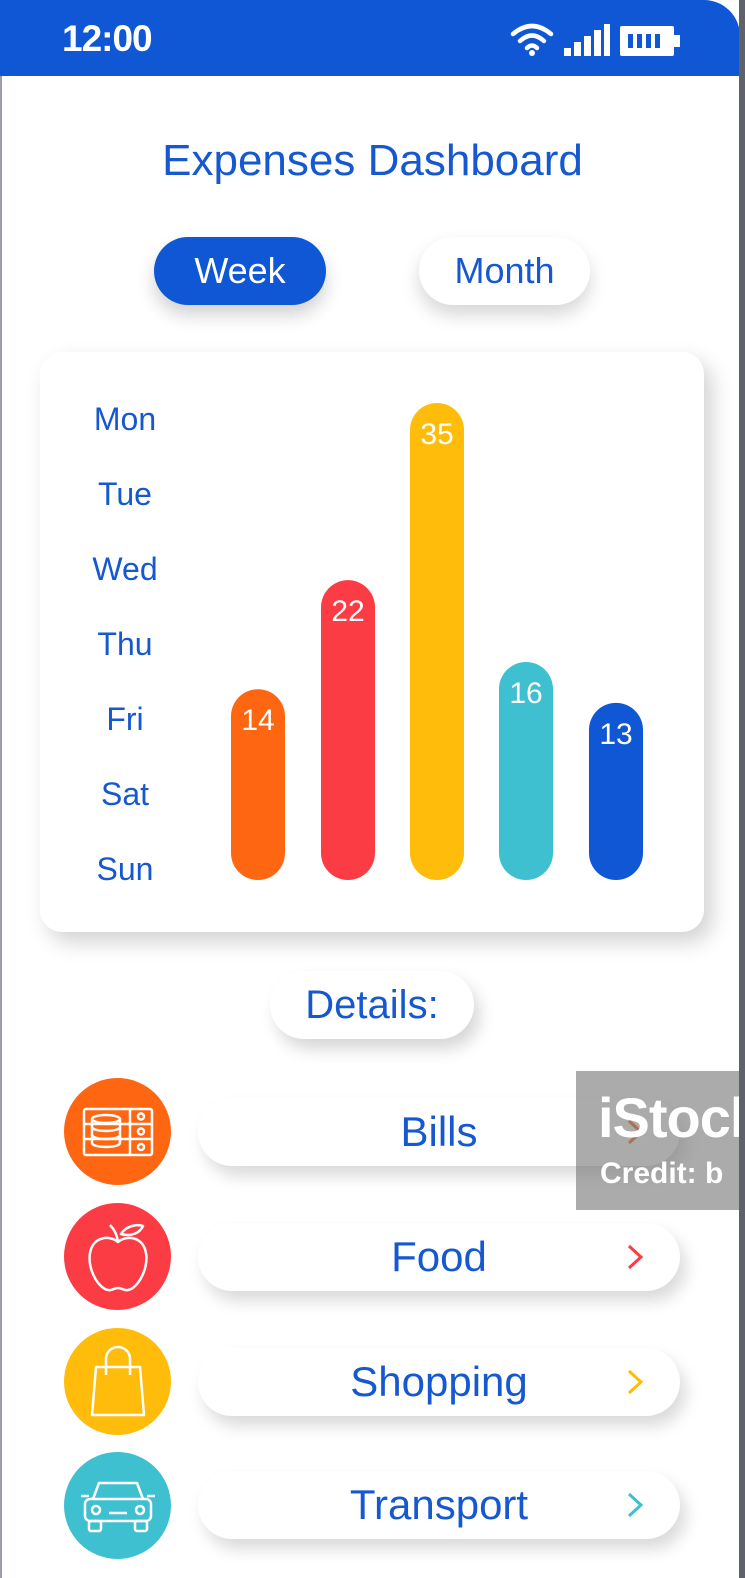 This screenshot has height=1578, width=745. I want to click on month-toggle-button: Month, so click(504, 271).